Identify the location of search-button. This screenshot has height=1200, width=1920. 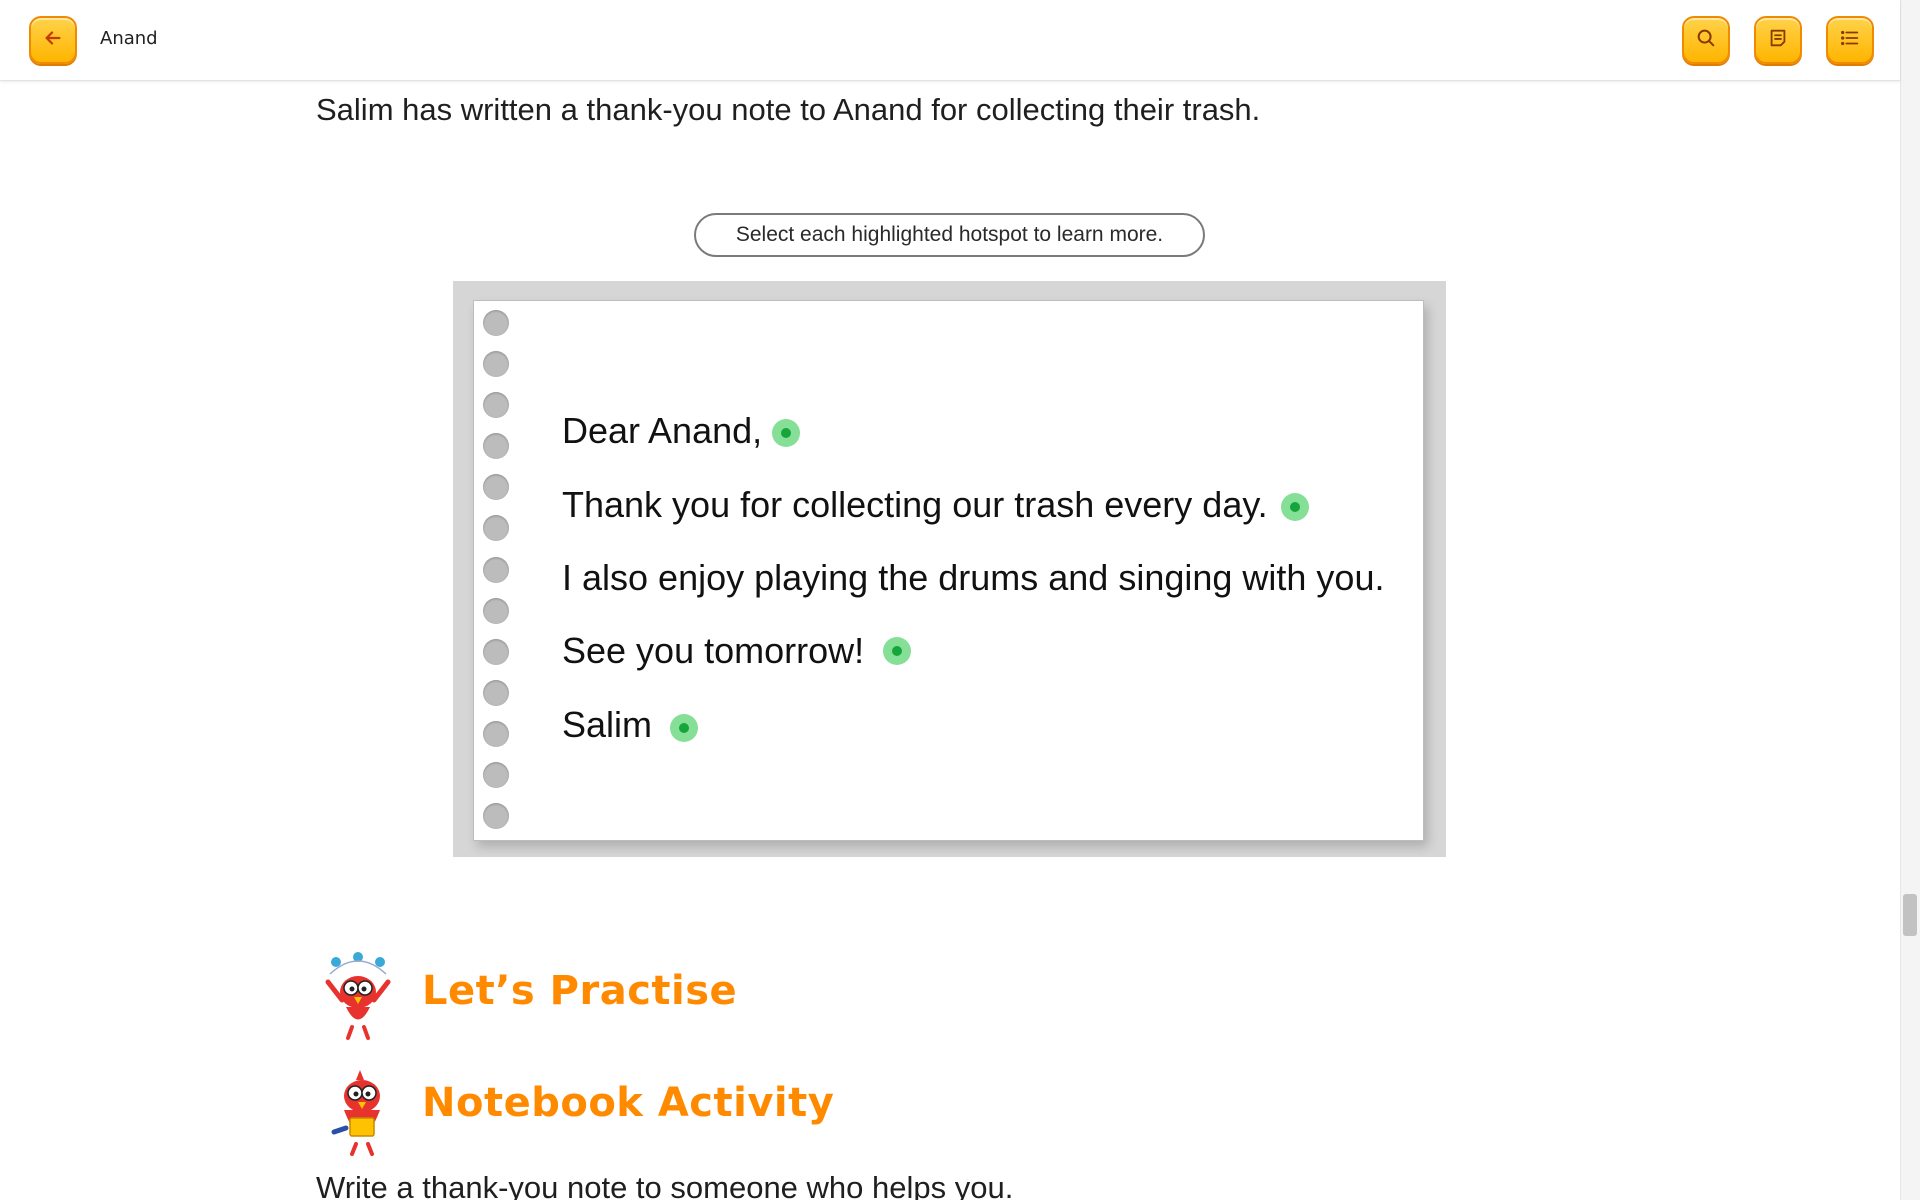
(1706, 40).